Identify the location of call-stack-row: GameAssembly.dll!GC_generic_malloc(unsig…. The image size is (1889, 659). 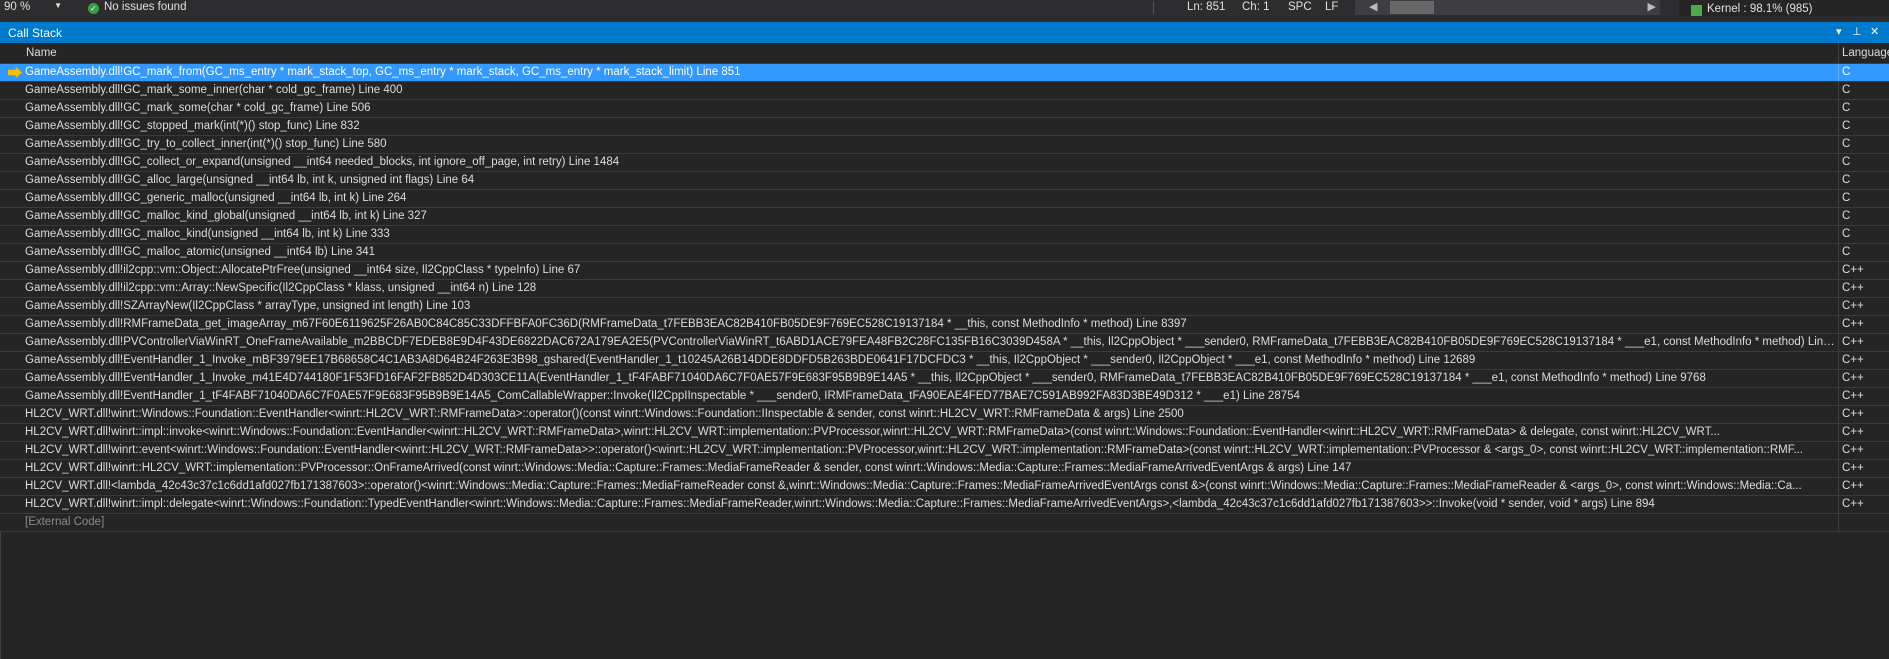
(944, 199).